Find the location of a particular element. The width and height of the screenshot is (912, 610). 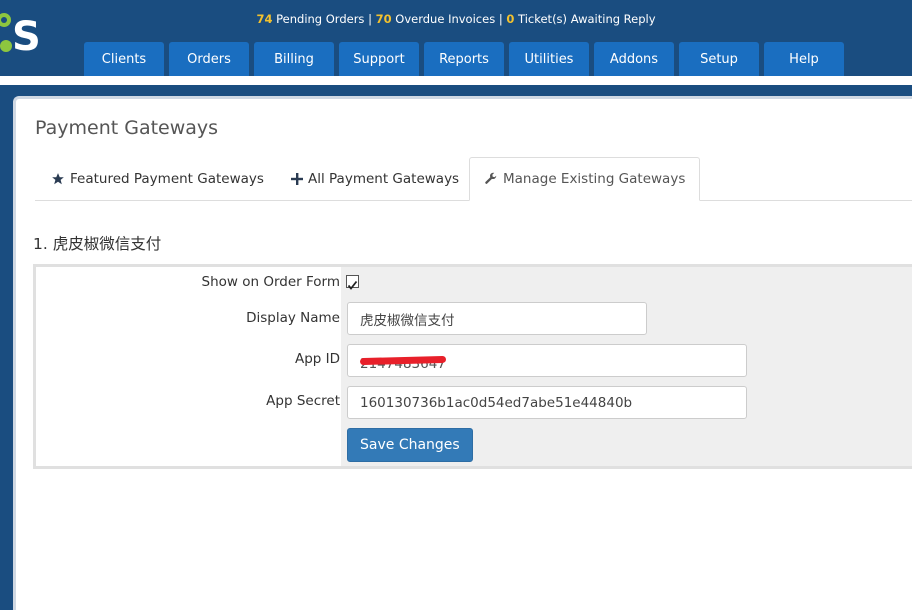

pending-orders-count: 74 is located at coordinates (264, 19).